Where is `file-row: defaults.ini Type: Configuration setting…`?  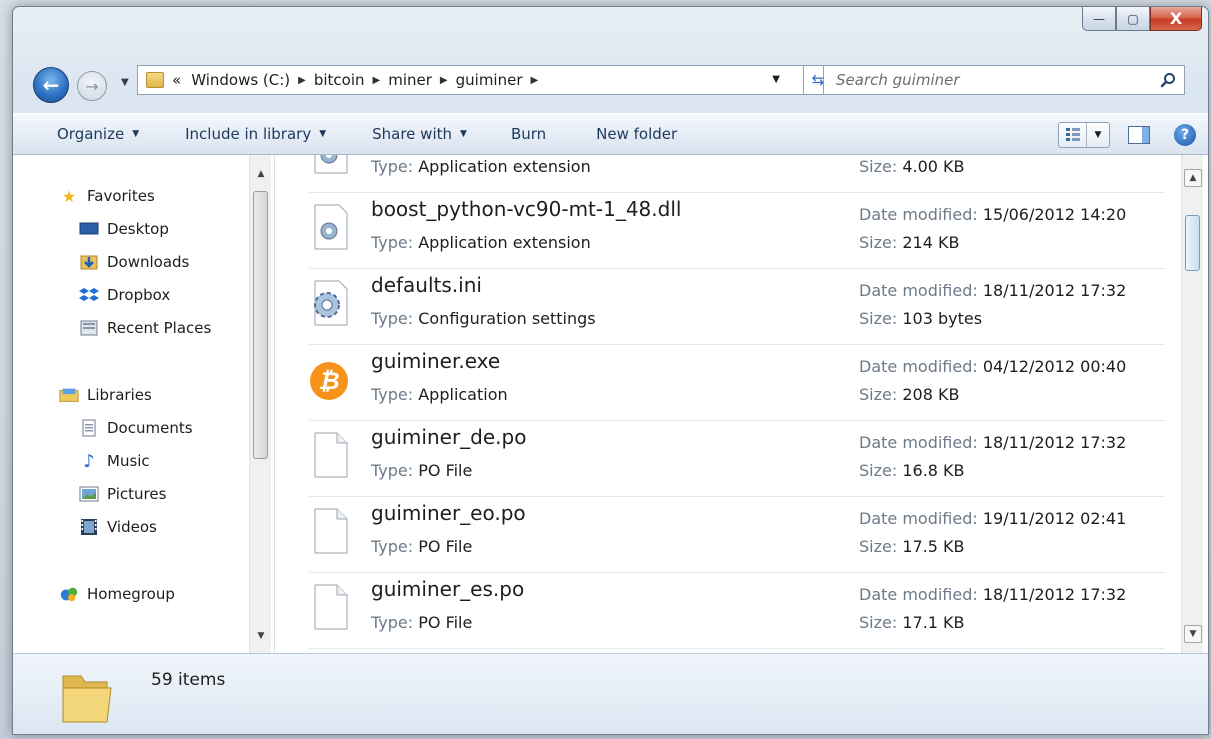
file-row: defaults.ini Type: Configuration setting… is located at coordinates (737, 307).